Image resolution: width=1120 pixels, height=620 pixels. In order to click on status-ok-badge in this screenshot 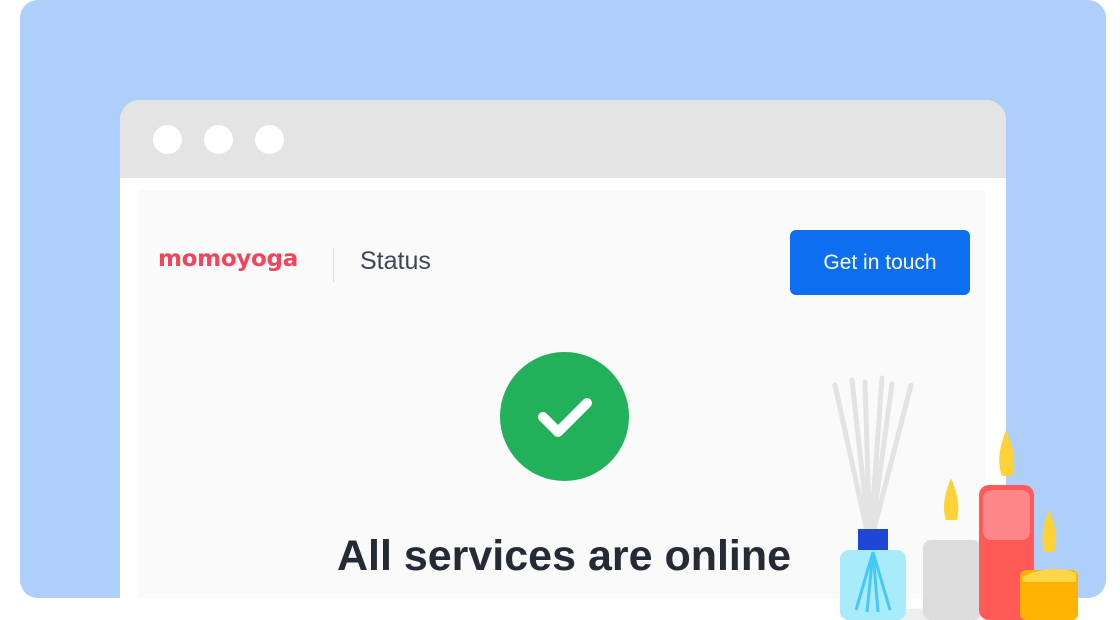, I will do `click(564, 416)`.